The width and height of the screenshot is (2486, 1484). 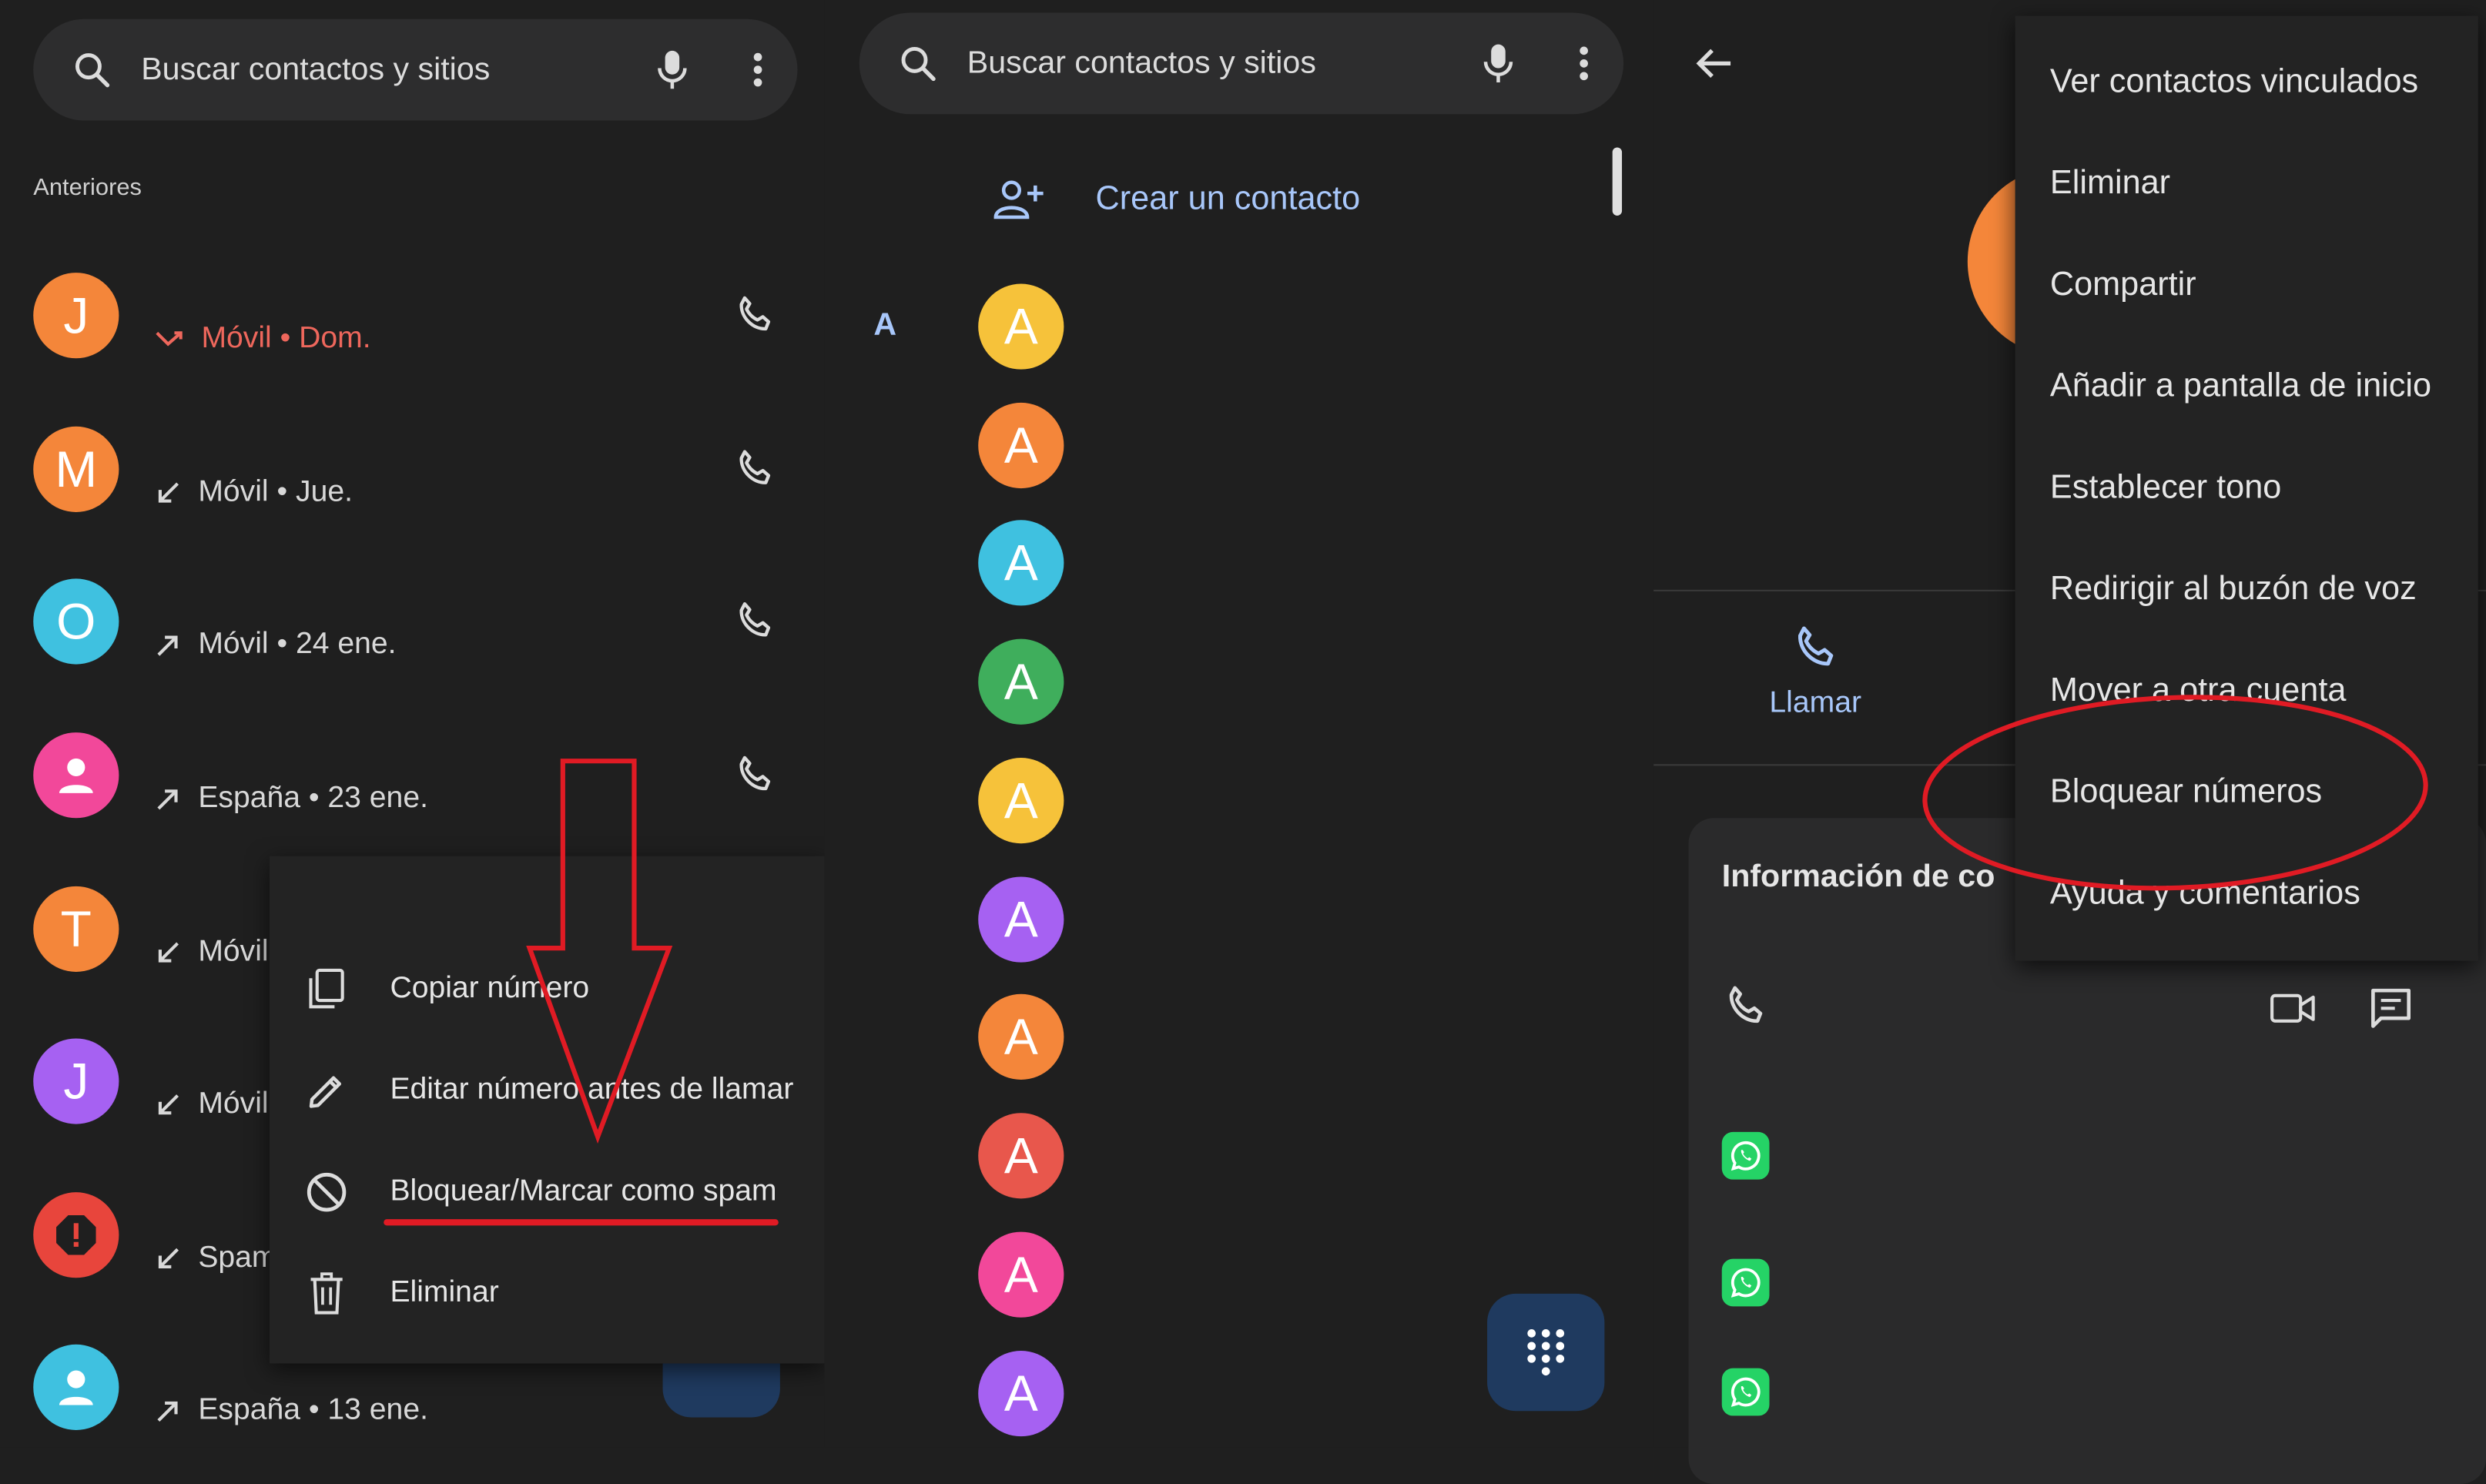 I want to click on call-detail: España • 23 ene., so click(x=291, y=799).